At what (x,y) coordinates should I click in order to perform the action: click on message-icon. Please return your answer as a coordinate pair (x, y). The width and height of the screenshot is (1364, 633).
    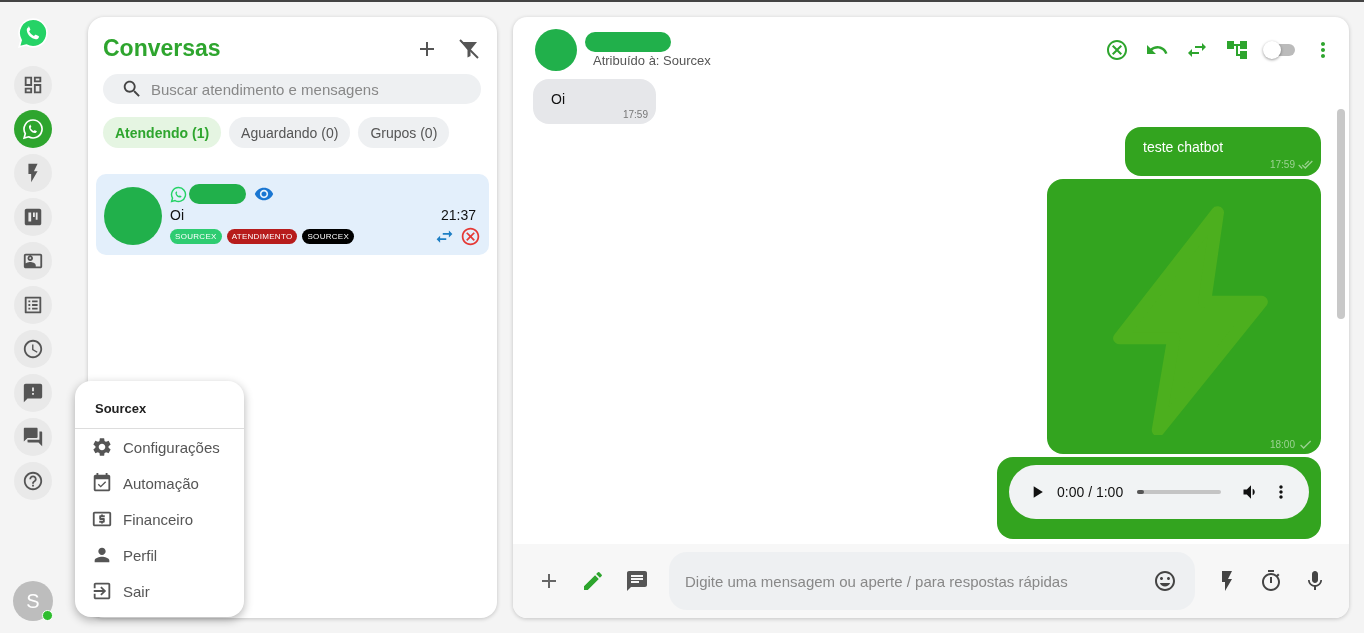
    Looking at the image, I should click on (637, 581).